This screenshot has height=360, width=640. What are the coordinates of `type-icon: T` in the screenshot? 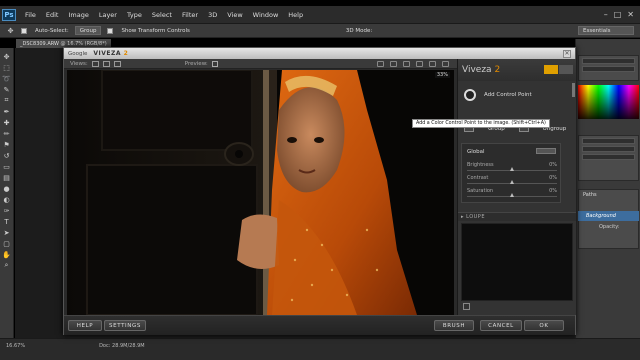 It's located at (6, 221).